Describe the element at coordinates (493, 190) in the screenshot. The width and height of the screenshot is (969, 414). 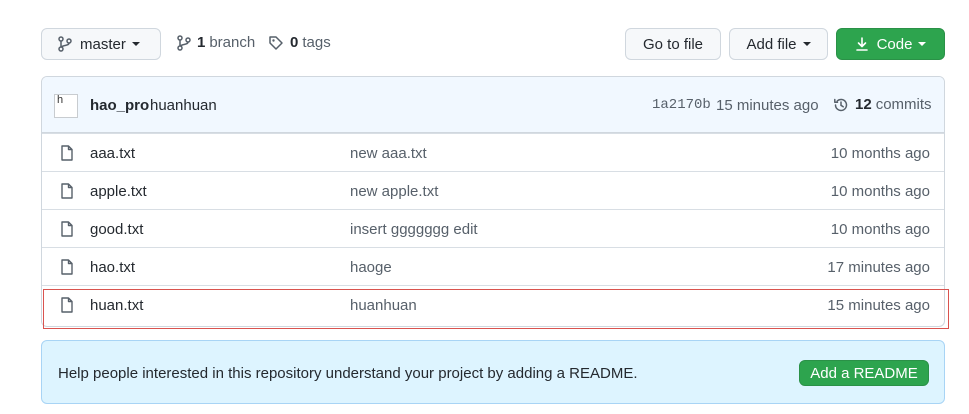
I see `file-row: apple.txt new apple.txt 10 months ago` at that location.